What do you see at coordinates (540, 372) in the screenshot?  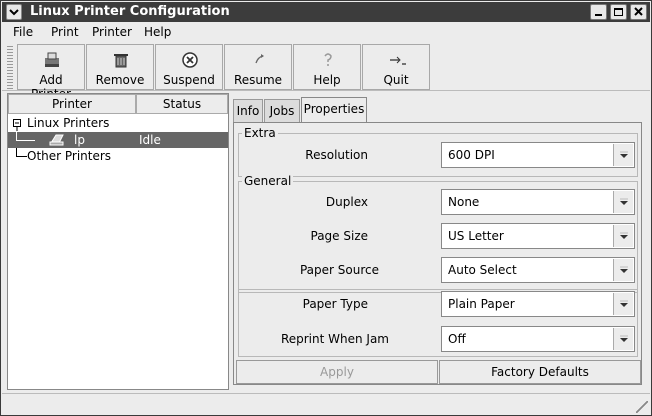 I see `factory-defaults-button: Factory Defaults` at bounding box center [540, 372].